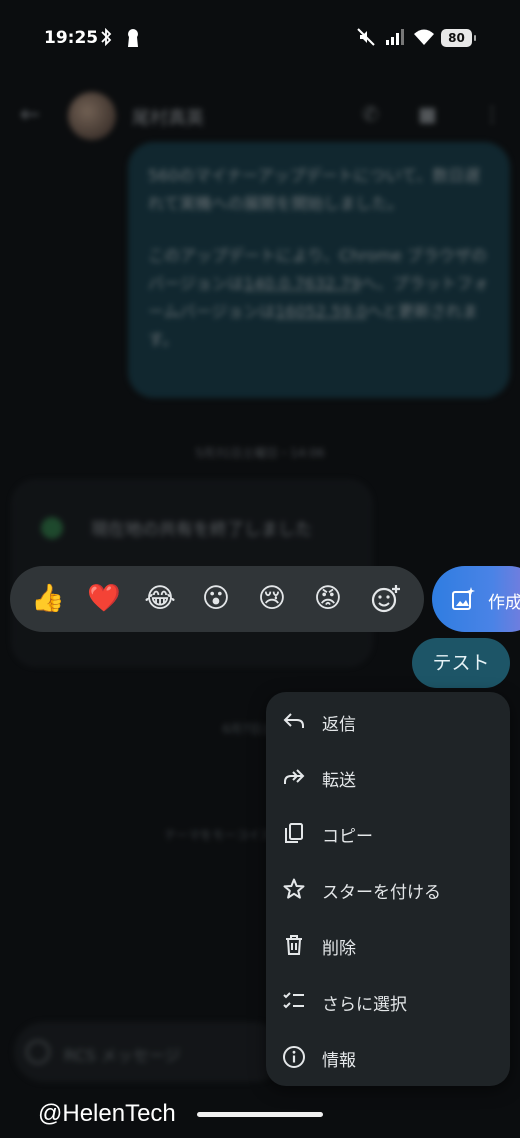 The height and width of the screenshot is (1138, 520). I want to click on timestamp: 5月31日土曜日・14:06, so click(260, 453).